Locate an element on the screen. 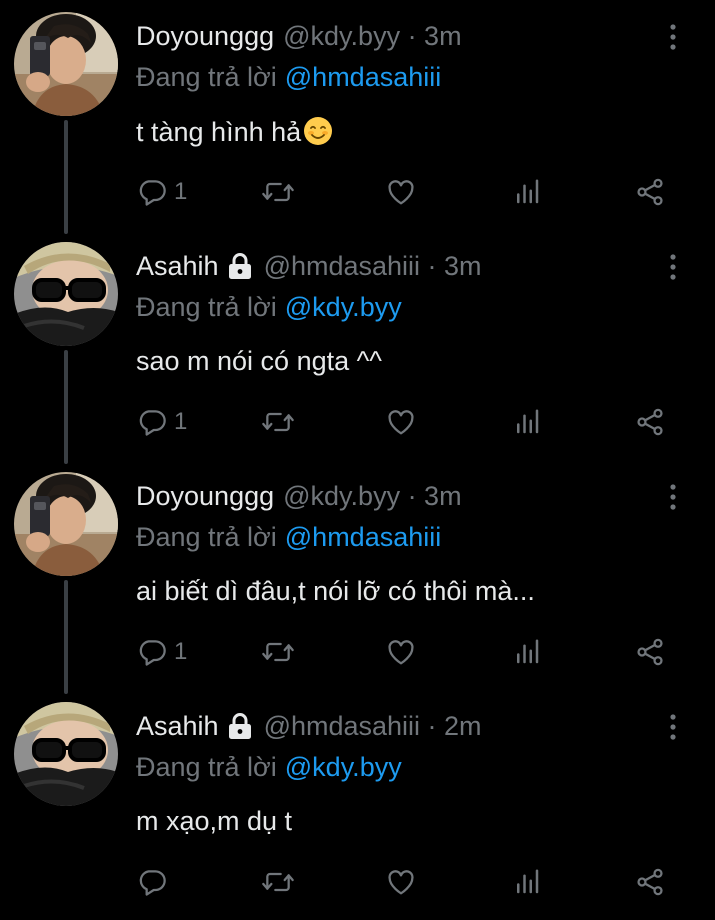  tweet-text-content: sao m nói có ngta ^^ is located at coordinates (259, 361).